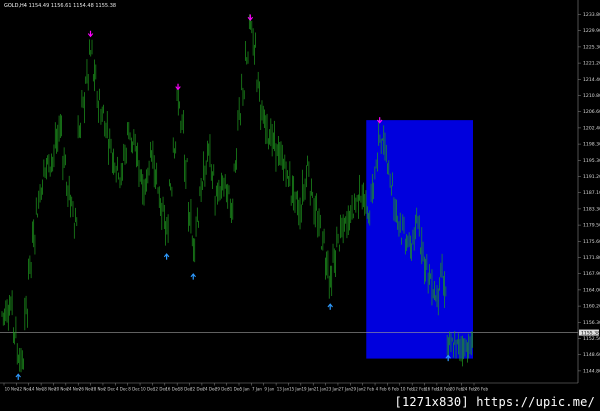 This screenshot has width=600, height=411. Describe the element at coordinates (332, 389) in the screenshot. I see `time-tick-label: 23 Jan` at that location.